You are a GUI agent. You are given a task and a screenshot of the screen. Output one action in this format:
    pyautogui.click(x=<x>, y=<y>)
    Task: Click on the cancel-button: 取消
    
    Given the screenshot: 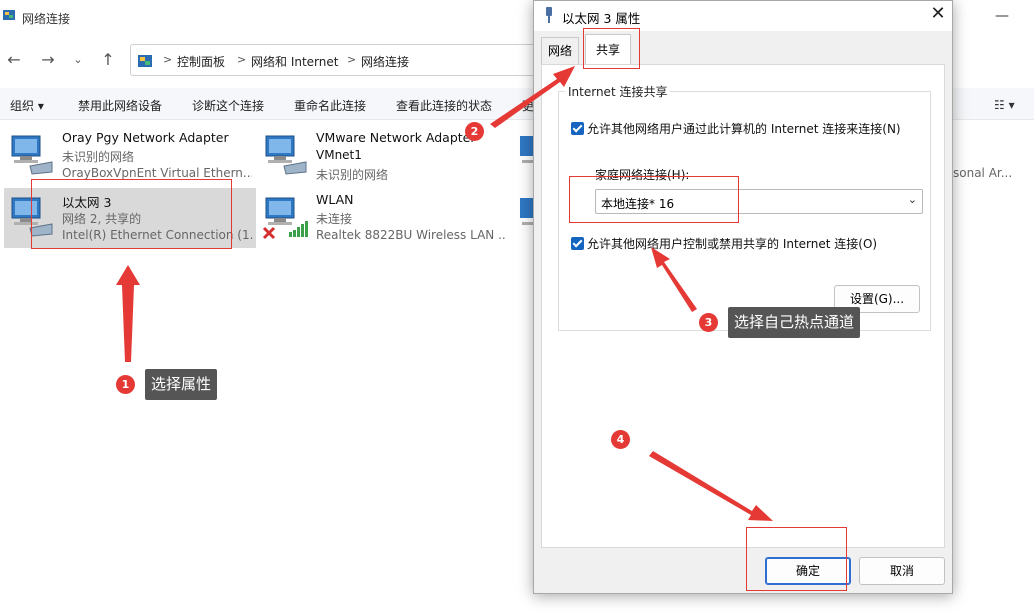 What is the action you would take?
    pyautogui.click(x=902, y=571)
    